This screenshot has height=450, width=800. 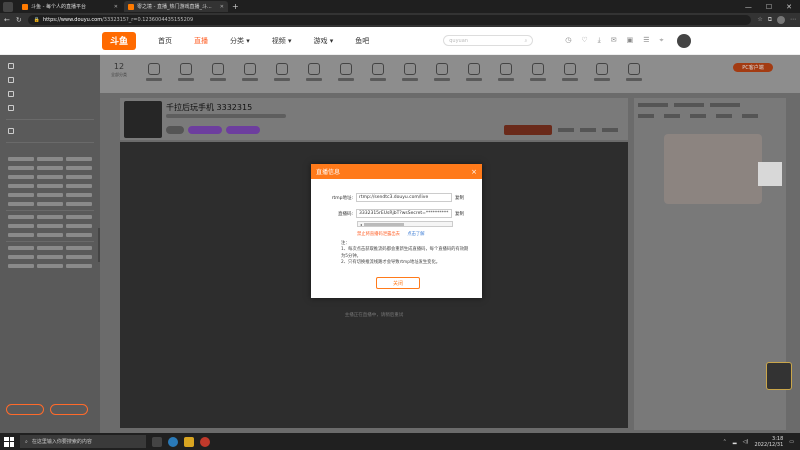 I want to click on history-icon: ◷, so click(x=568, y=40).